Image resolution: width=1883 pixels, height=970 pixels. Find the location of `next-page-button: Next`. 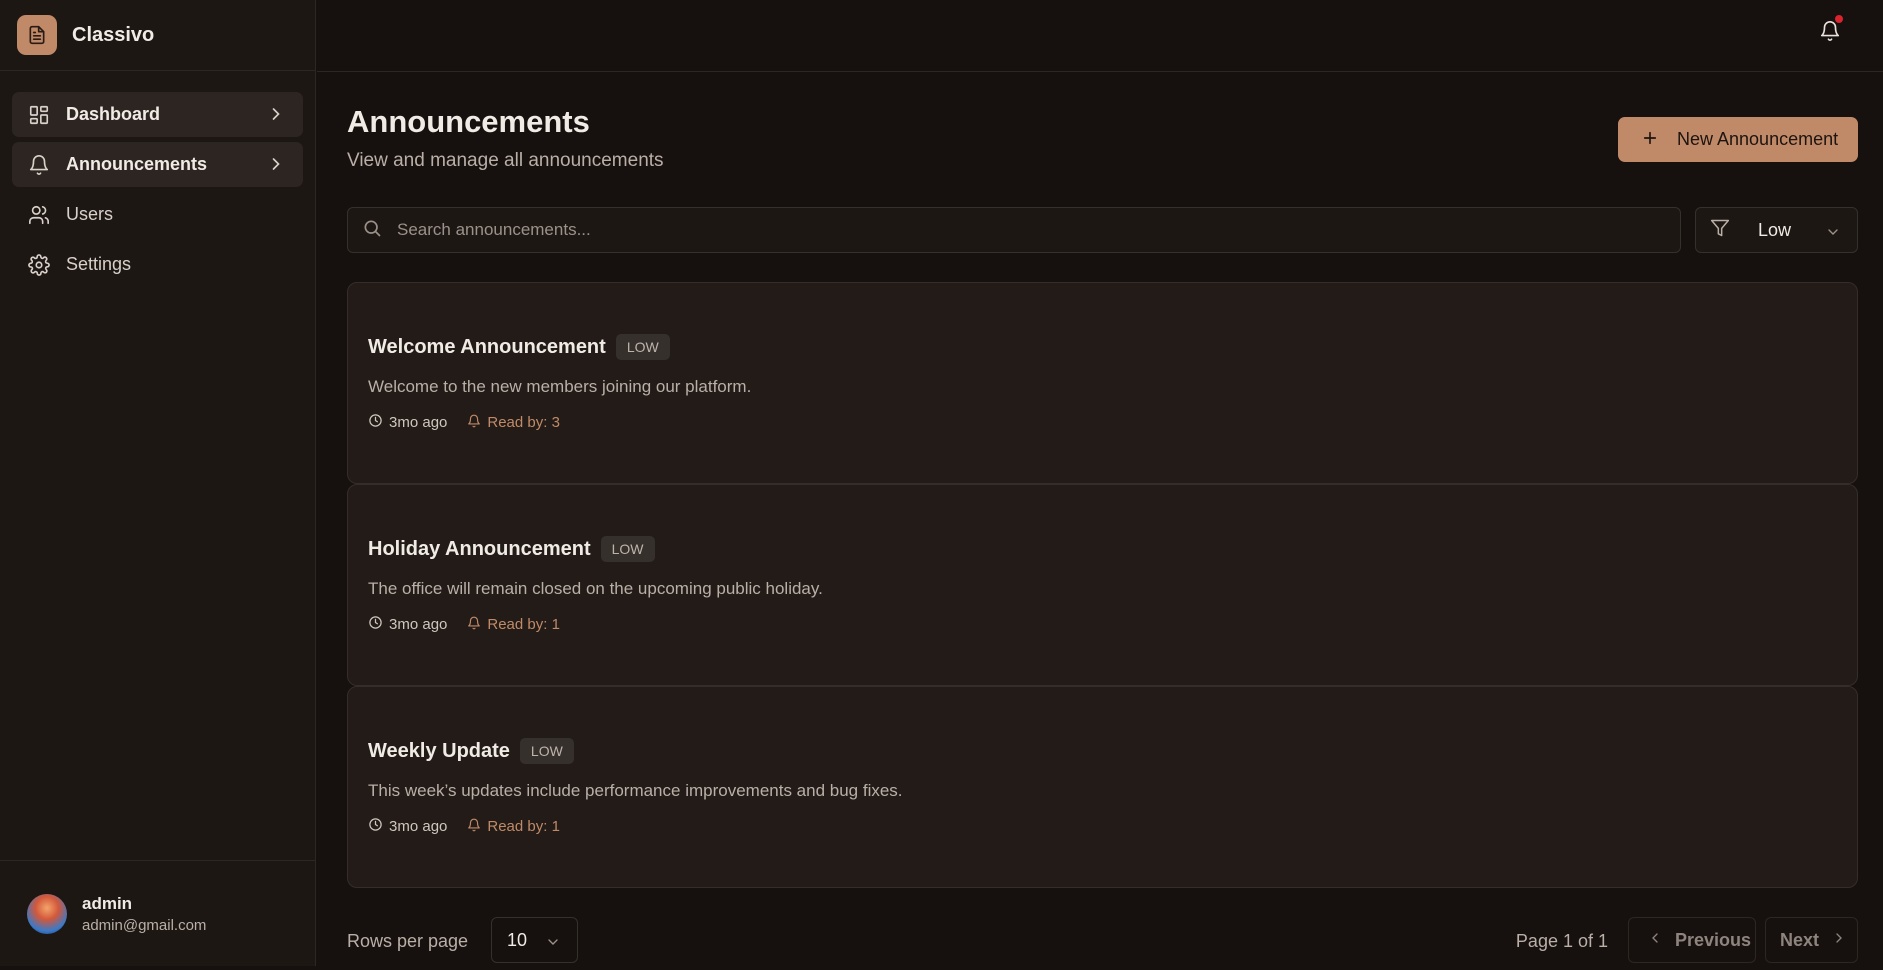

next-page-button: Next is located at coordinates (1811, 940).